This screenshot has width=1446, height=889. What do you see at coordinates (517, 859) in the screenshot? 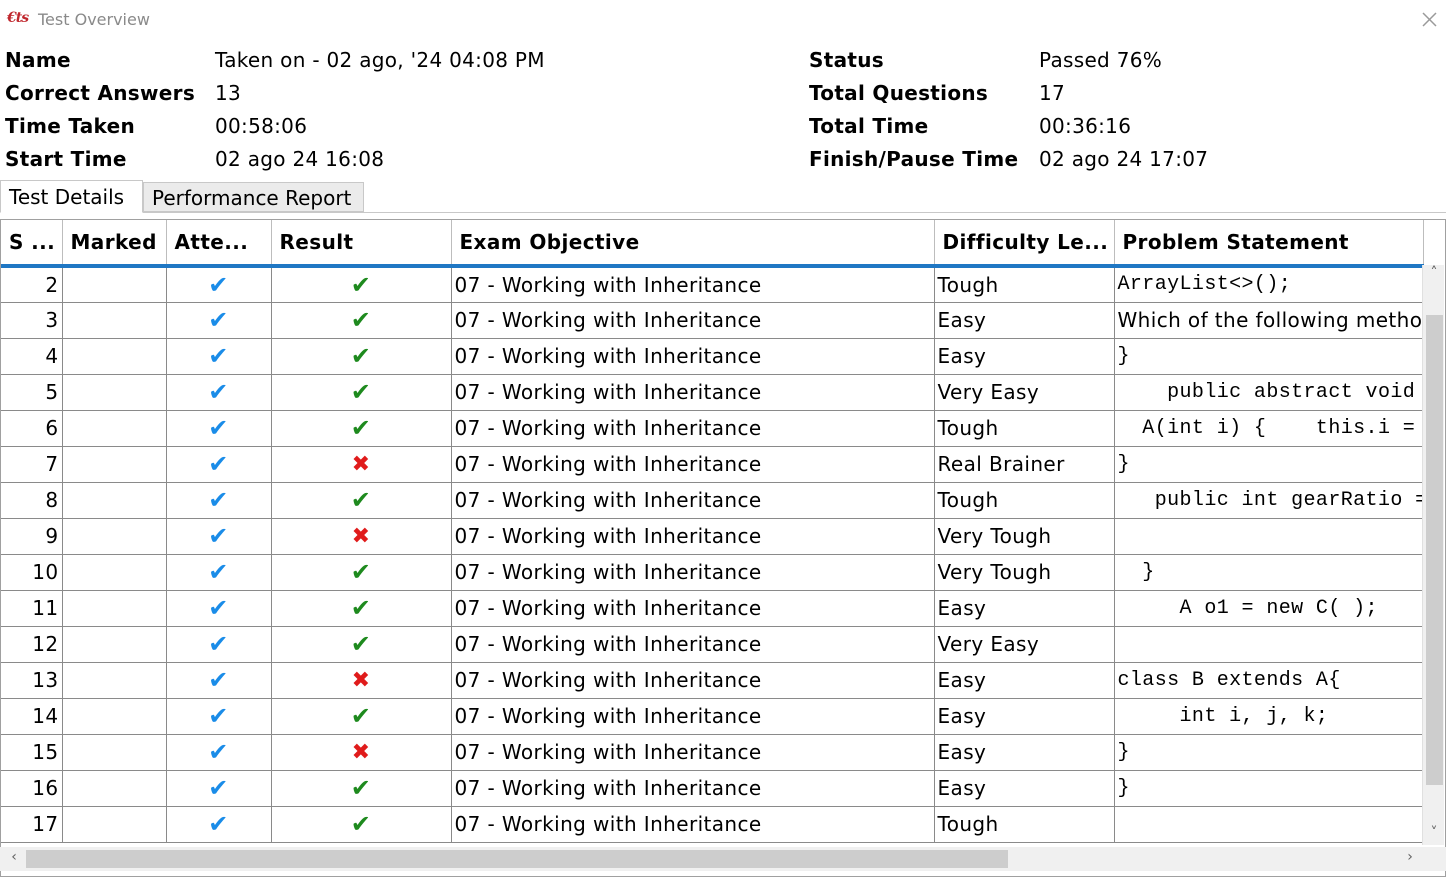
I see `horizontal-scroll-thumb` at bounding box center [517, 859].